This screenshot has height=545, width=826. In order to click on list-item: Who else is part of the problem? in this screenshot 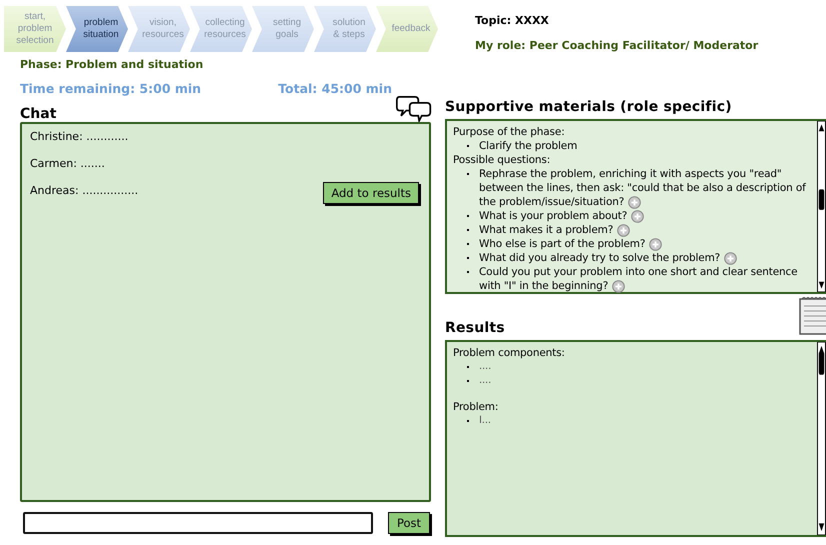, I will do `click(570, 244)`.